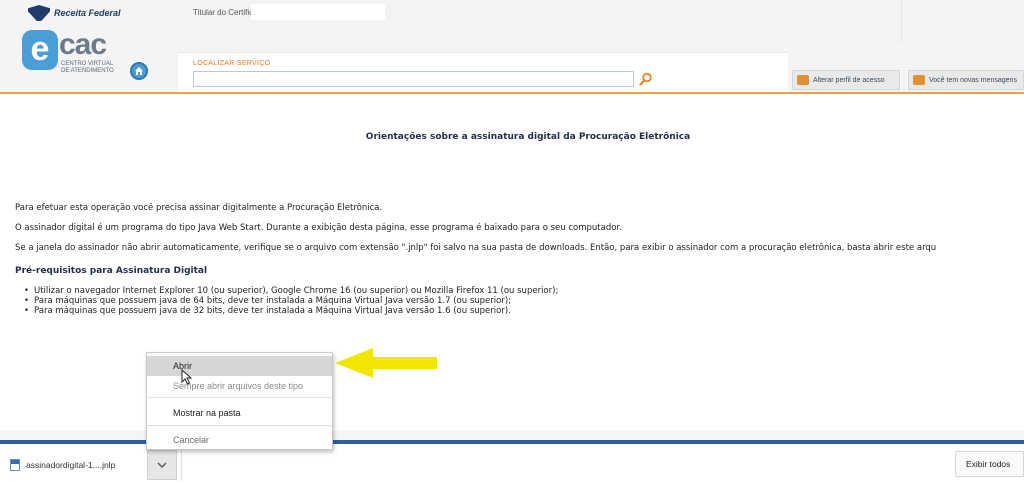 The image size is (1024, 485). What do you see at coordinates (40, 50) in the screenshot?
I see `ecac-logo-e: e` at bounding box center [40, 50].